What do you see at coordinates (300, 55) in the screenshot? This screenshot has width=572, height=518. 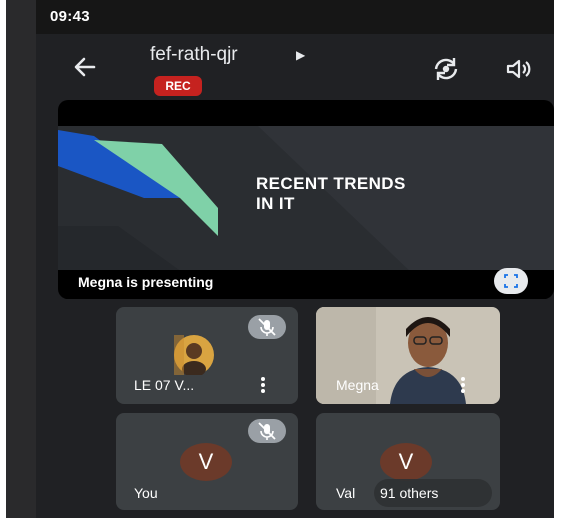 I see `caret-right-icon: ▶` at bounding box center [300, 55].